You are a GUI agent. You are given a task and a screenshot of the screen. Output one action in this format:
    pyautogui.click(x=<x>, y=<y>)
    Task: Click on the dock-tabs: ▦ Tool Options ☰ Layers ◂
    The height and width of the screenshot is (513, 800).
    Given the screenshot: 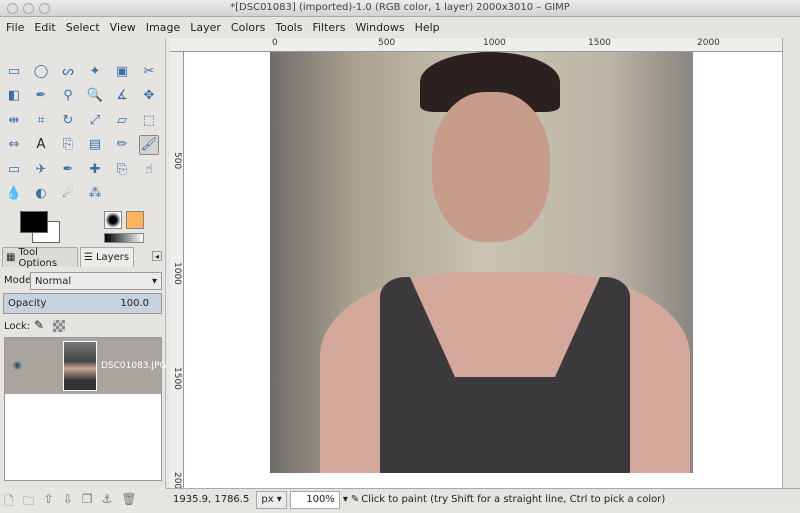 What is the action you would take?
    pyautogui.click(x=82, y=258)
    